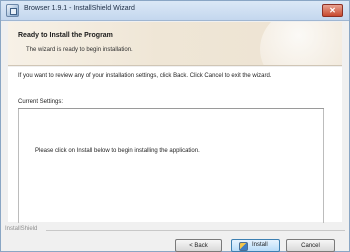 This screenshot has height=252, width=350. What do you see at coordinates (243, 246) in the screenshot?
I see `shield-icon` at bounding box center [243, 246].